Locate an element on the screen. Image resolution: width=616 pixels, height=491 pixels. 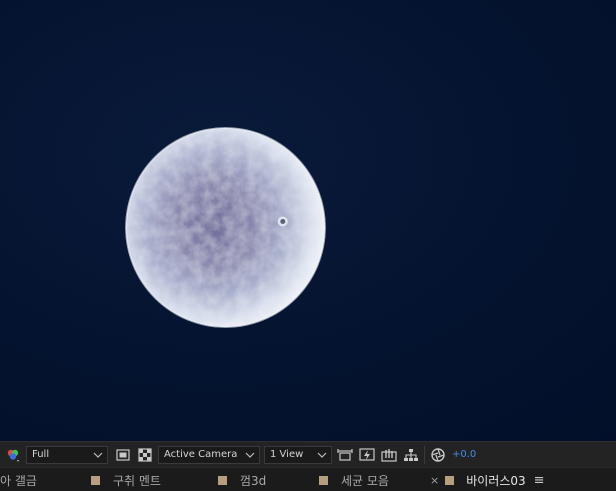
close-icon: × is located at coordinates (434, 480).